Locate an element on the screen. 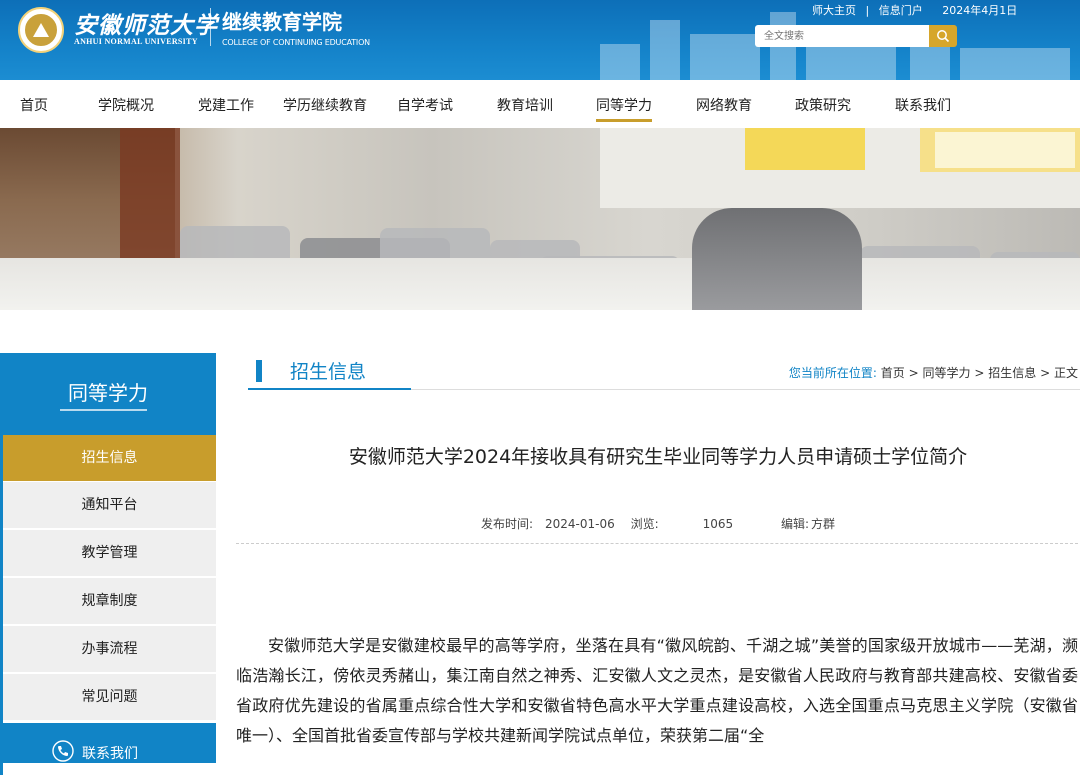 This screenshot has height=775, width=1080. link-home-university: 师大主页 is located at coordinates (834, 10).